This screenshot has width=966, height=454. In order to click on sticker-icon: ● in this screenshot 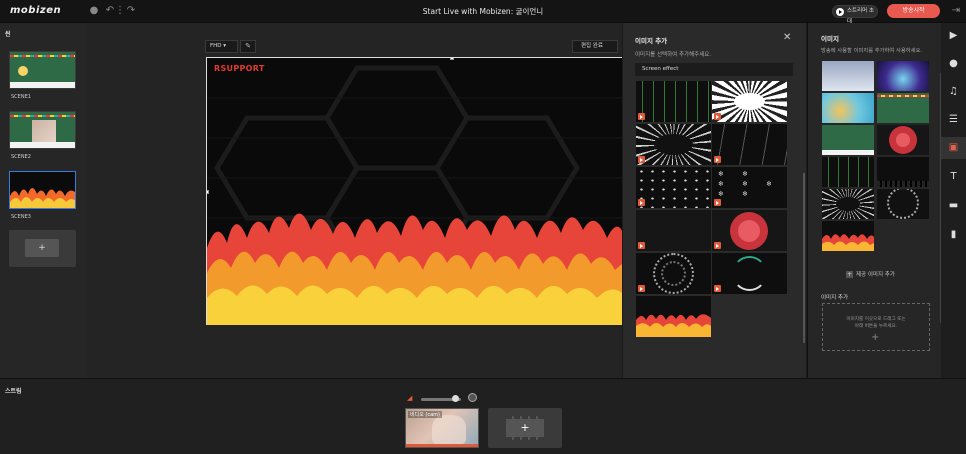, I will do `click(953, 64)`.